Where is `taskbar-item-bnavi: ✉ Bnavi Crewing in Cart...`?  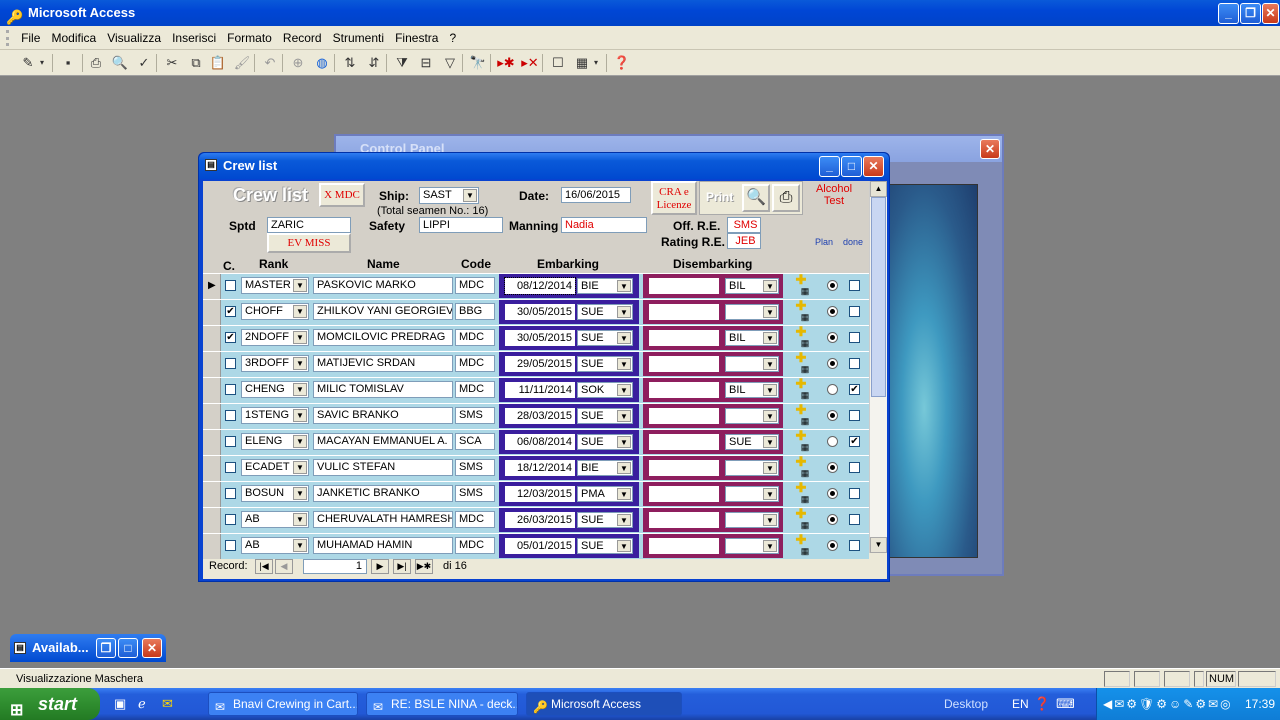
taskbar-item-bnavi: ✉ Bnavi Crewing in Cart... is located at coordinates (283, 704).